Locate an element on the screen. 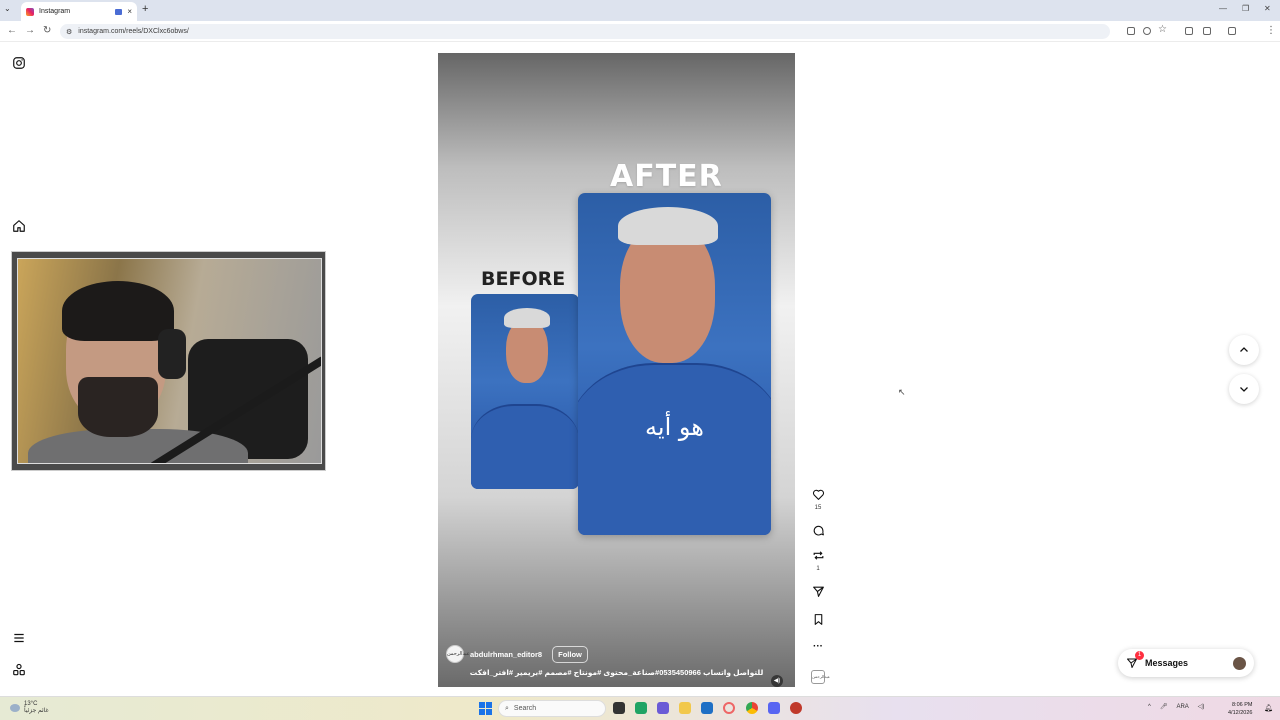 The width and height of the screenshot is (1280, 720). next-reel-button is located at coordinates (1244, 389).